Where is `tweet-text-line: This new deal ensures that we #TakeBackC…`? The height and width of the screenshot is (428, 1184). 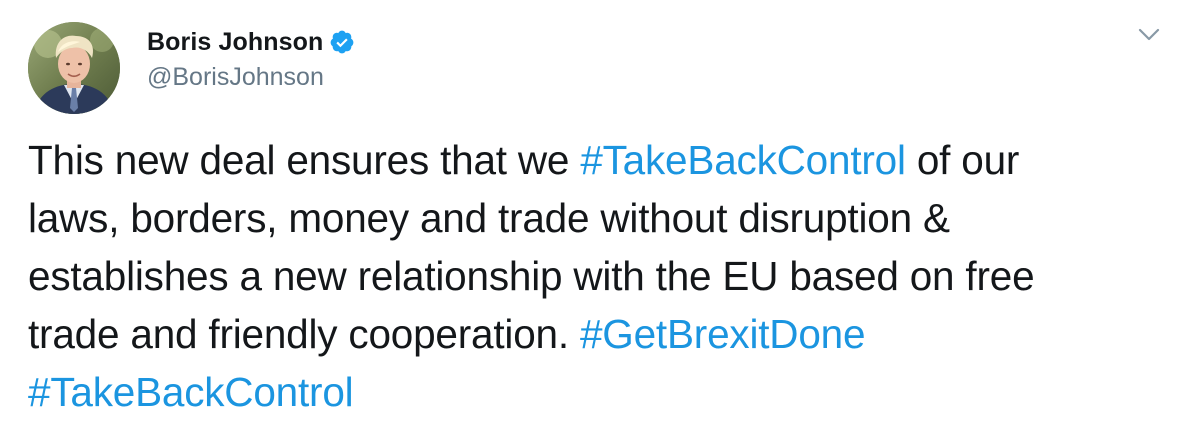
tweet-text-line: This new deal ensures that we #TakeBackC… is located at coordinates (593, 160).